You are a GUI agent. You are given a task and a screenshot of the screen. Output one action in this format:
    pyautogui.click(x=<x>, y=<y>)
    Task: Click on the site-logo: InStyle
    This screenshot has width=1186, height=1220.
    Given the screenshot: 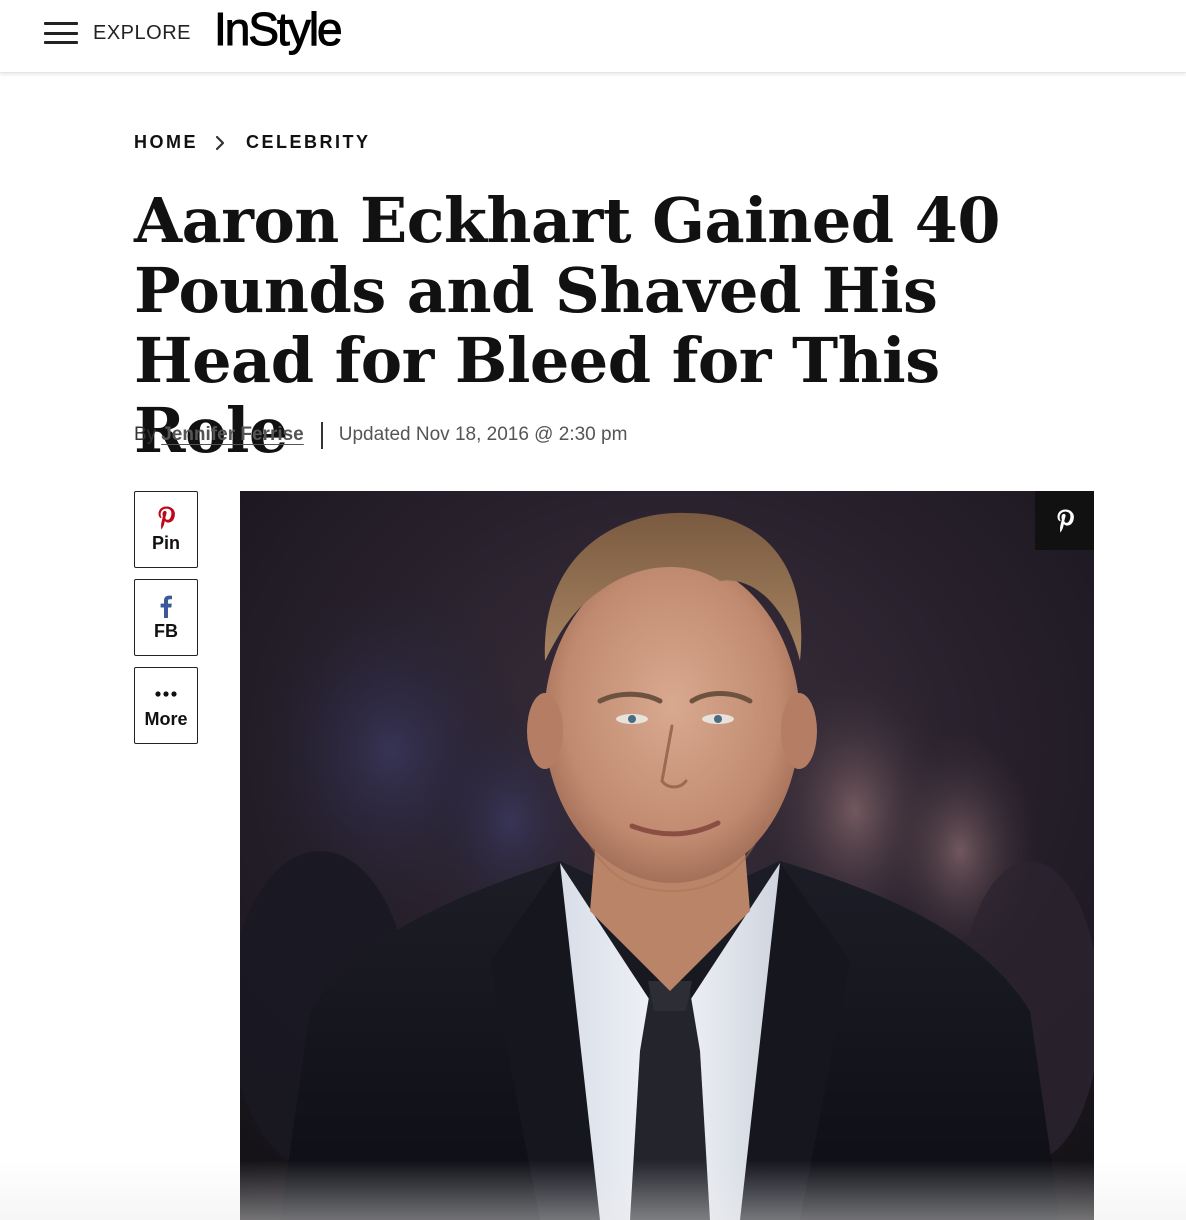 What is the action you would take?
    pyautogui.click(x=279, y=29)
    